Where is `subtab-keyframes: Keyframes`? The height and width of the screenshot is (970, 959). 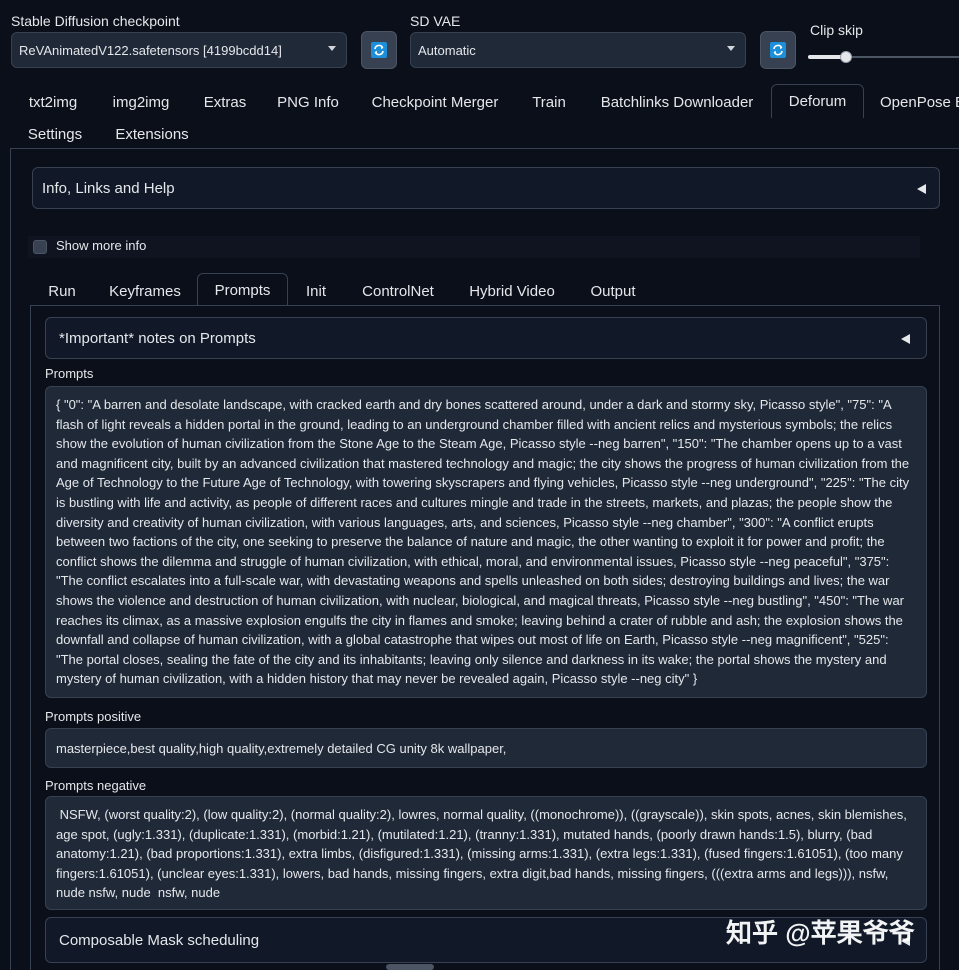 subtab-keyframes: Keyframes is located at coordinates (145, 291).